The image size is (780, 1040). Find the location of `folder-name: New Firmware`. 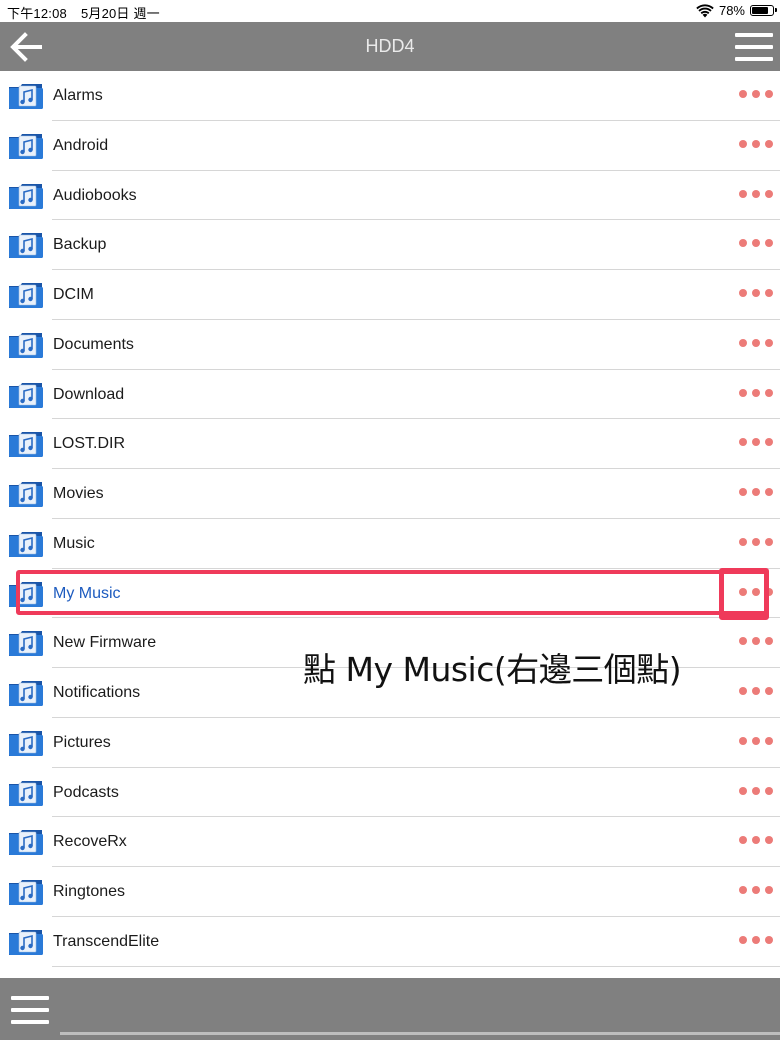

folder-name: New Firmware is located at coordinates (105, 643).